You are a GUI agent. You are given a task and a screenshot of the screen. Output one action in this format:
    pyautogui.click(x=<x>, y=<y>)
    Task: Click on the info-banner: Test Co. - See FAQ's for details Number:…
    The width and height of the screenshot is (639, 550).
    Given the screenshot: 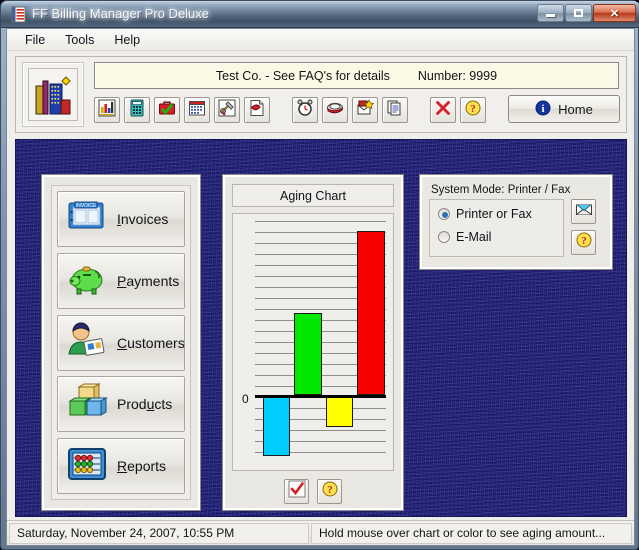 What is the action you would take?
    pyautogui.click(x=356, y=75)
    